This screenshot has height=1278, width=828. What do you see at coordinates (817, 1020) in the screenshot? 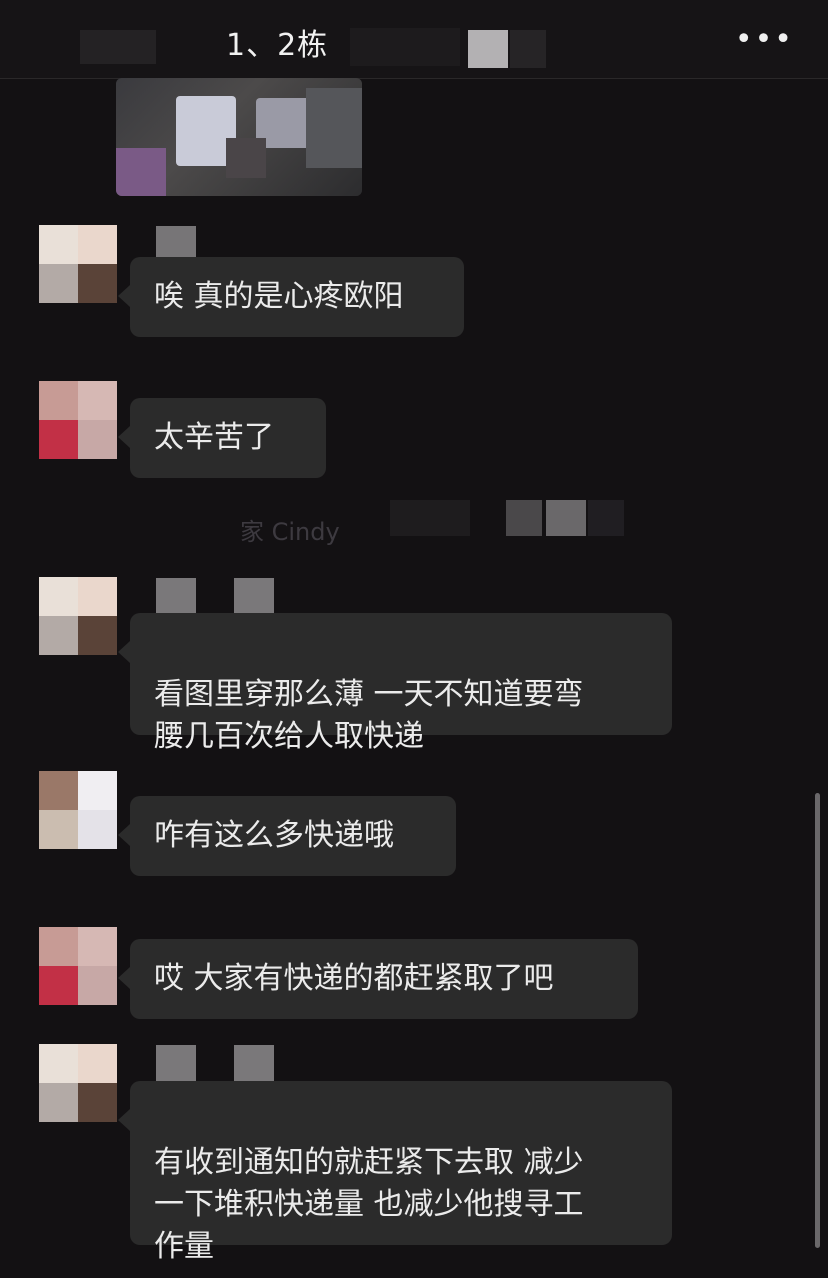
I see `scrollbar` at bounding box center [817, 1020].